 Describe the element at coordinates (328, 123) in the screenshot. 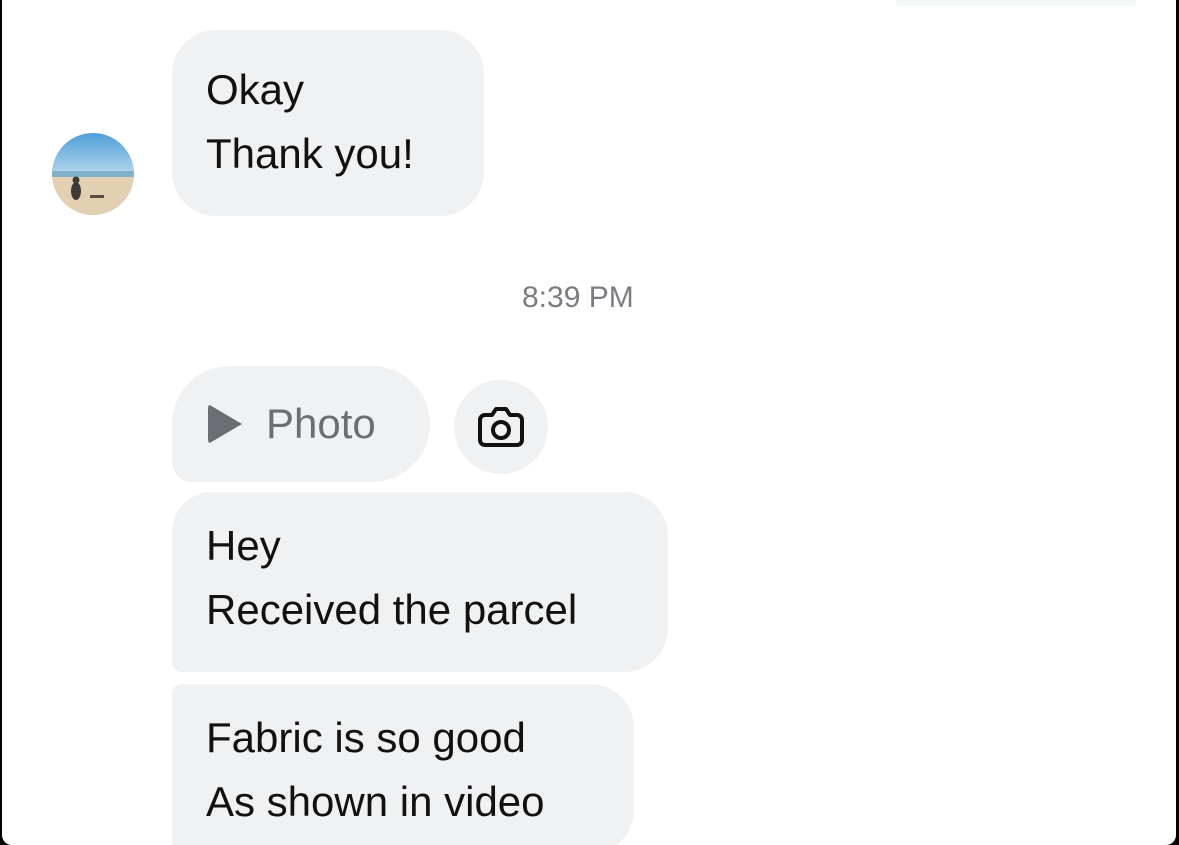

I see `message-bubble: Okay Thank you!` at that location.